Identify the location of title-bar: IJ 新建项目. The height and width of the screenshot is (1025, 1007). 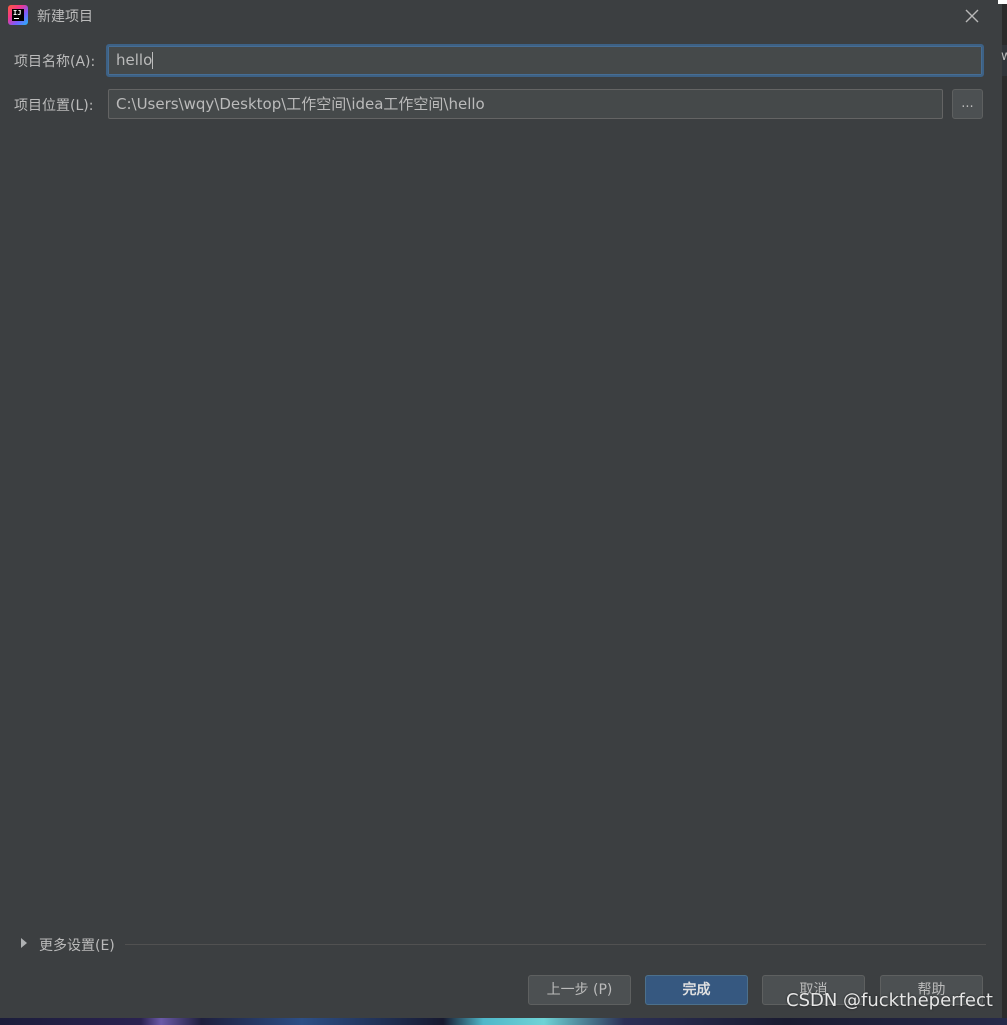
(501, 16).